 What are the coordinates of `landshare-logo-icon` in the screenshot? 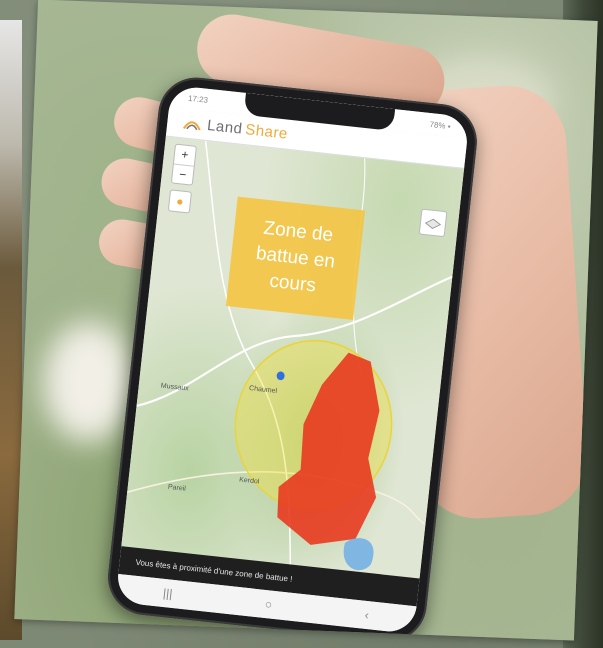 It's located at (192, 125).